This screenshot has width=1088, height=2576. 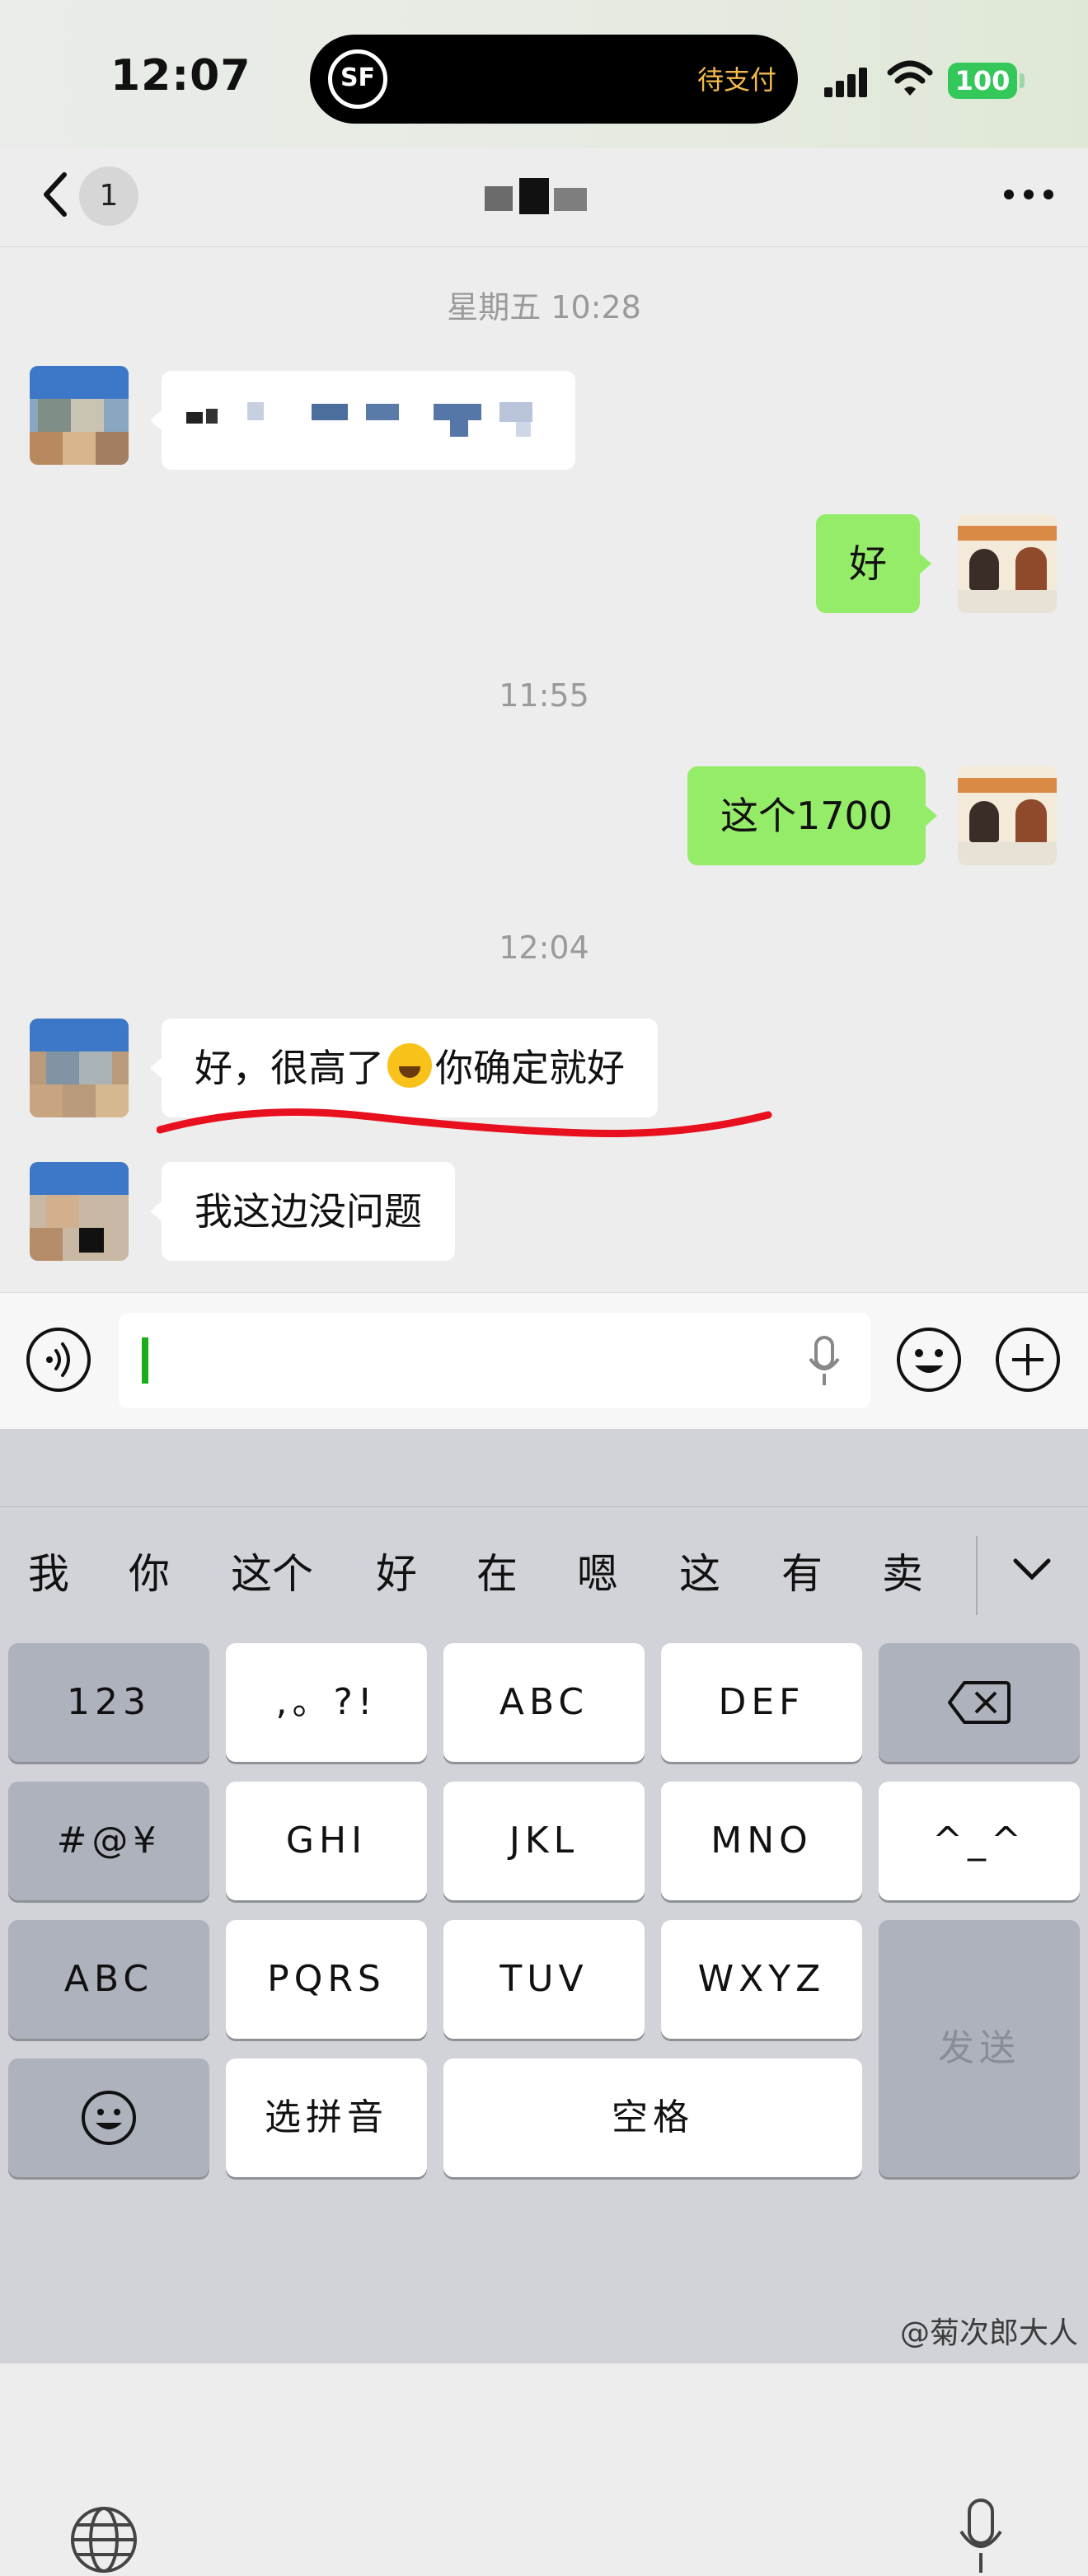 I want to click on backspace-icon, so click(x=979, y=1702).